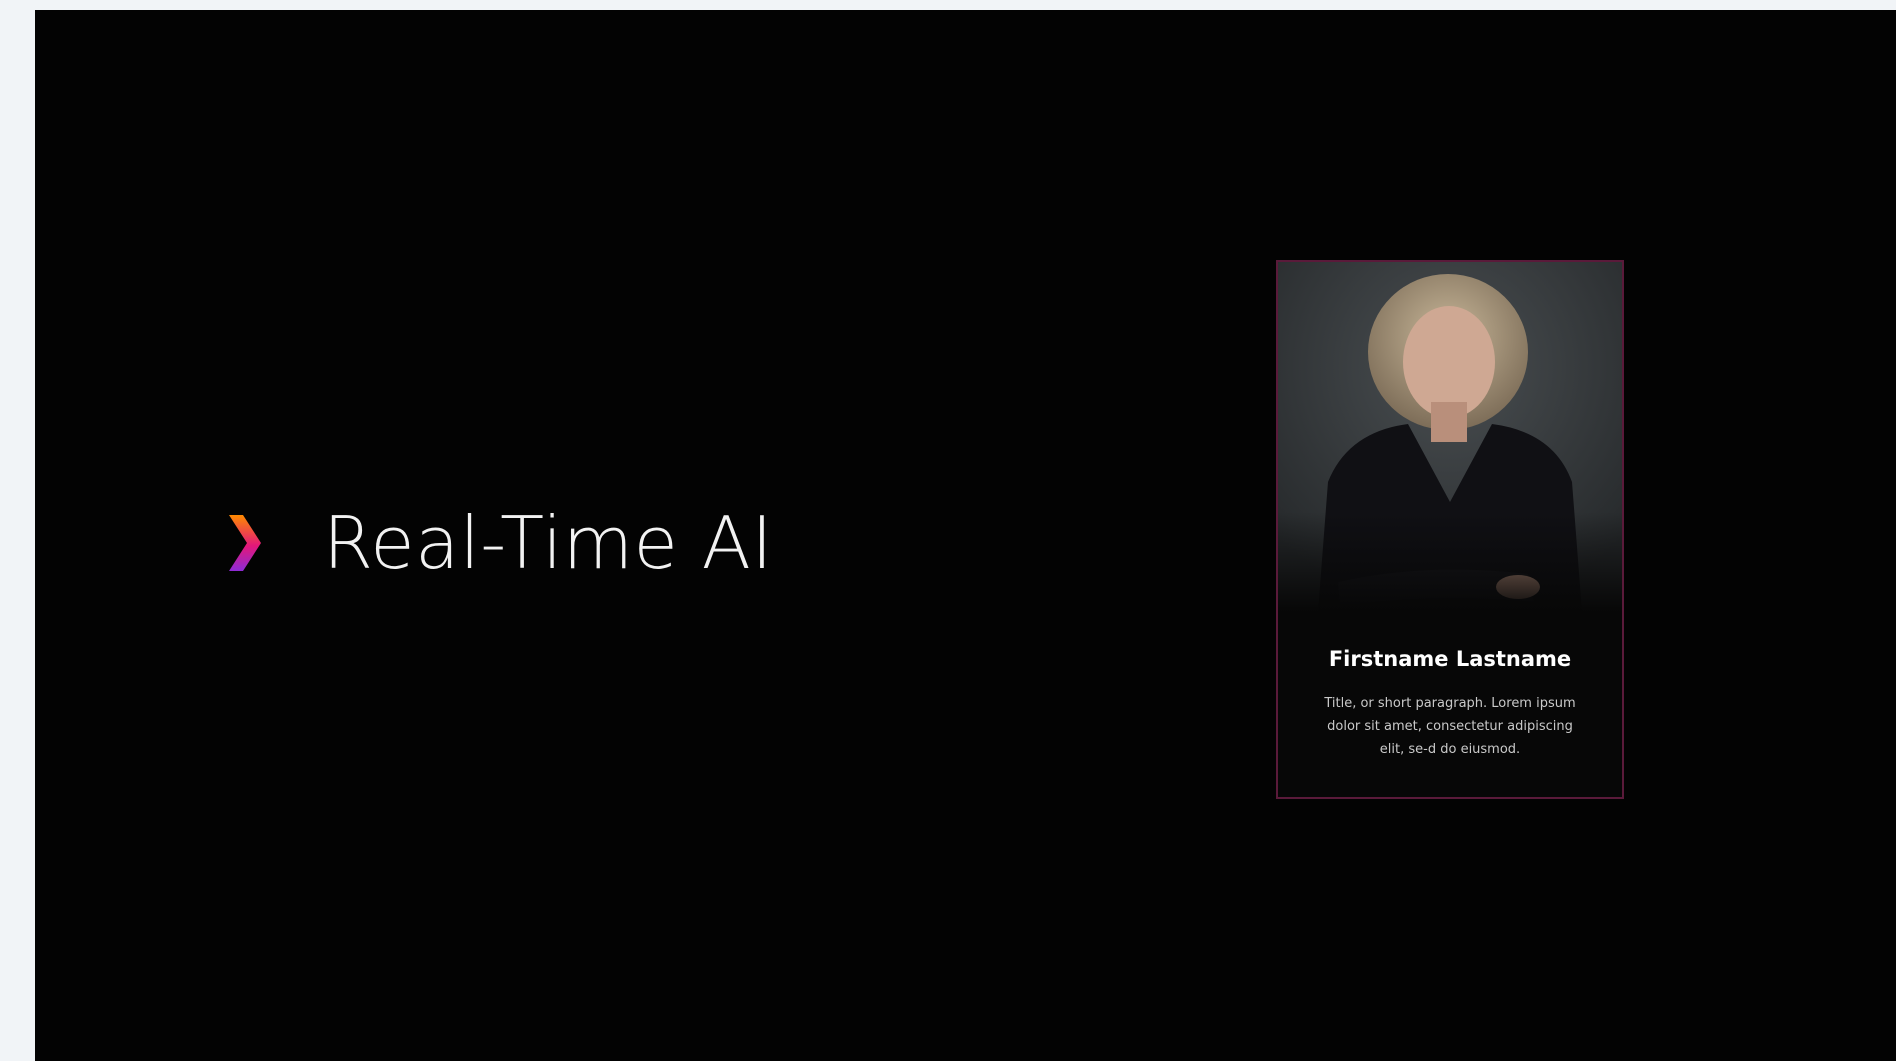 Image resolution: width=1896 pixels, height=1061 pixels. Describe the element at coordinates (1450, 437) in the screenshot. I see `portrait-photo` at that location.